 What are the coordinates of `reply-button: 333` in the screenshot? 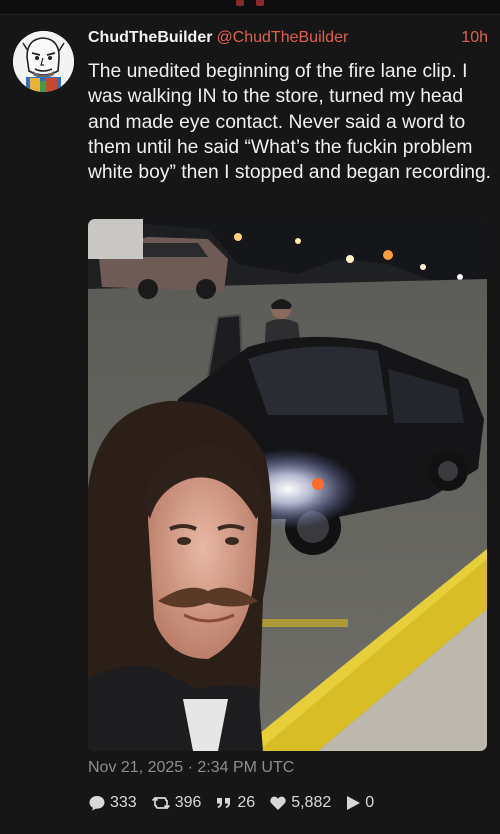 It's located at (112, 803).